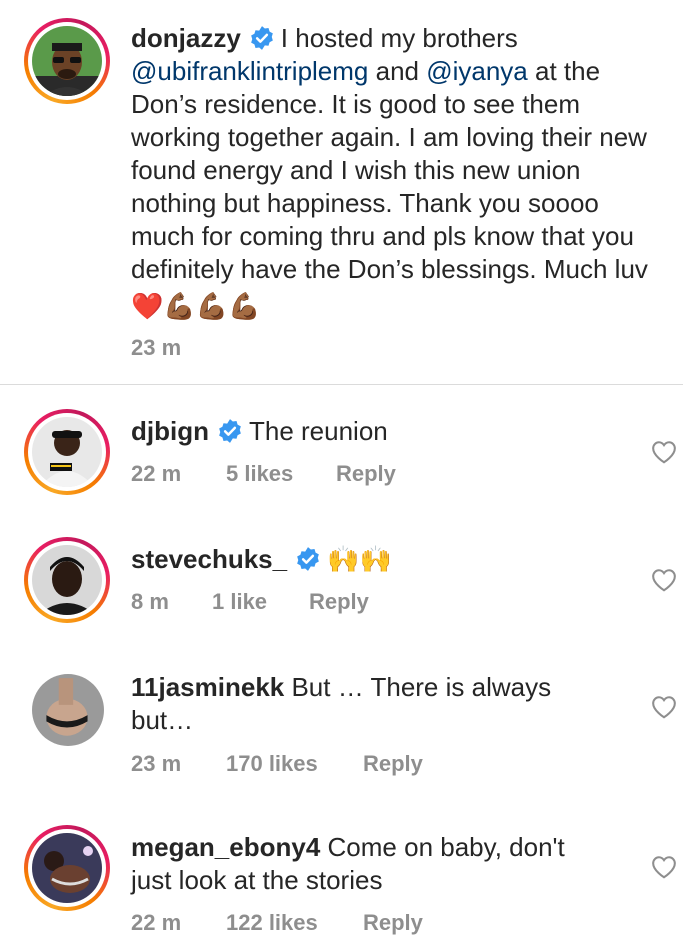 This screenshot has height=943, width=683. Describe the element at coordinates (249, 71) in the screenshot. I see `mention-ubifranklintriplemg: @ubifranklintriplemg` at that location.